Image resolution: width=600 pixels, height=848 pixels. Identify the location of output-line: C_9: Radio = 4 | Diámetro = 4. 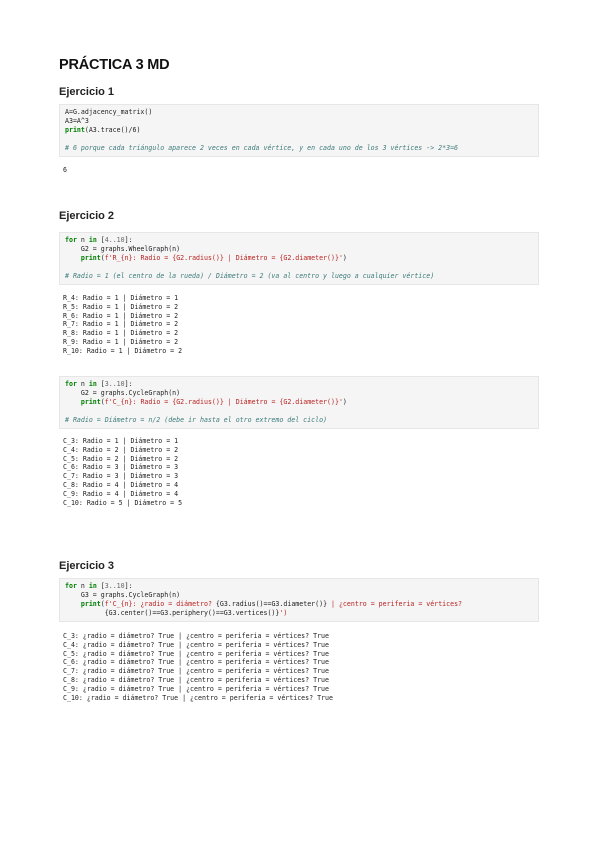
(121, 493).